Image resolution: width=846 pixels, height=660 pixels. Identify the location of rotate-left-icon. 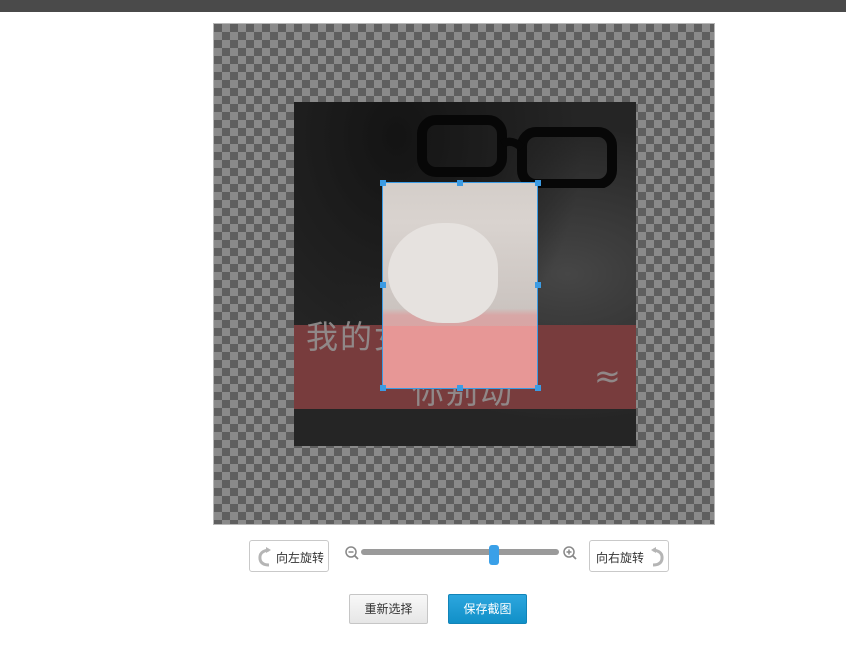
(264, 557).